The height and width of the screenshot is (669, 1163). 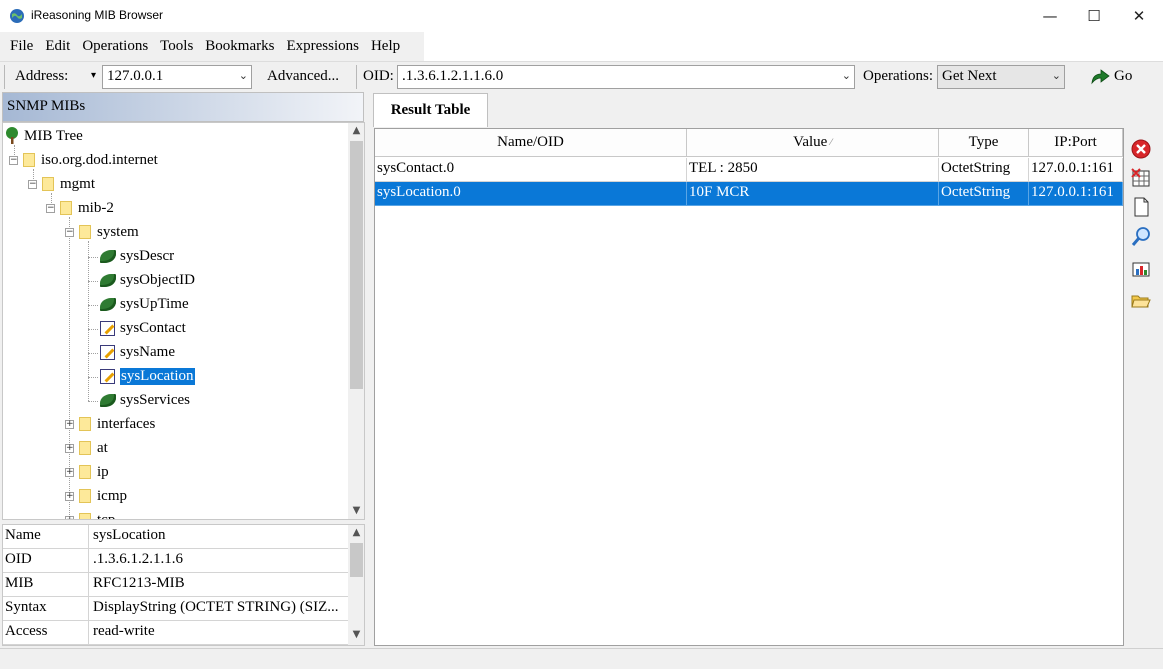 I want to click on tree-node-internet: − iso.org.dod.internet, so click(x=83, y=160).